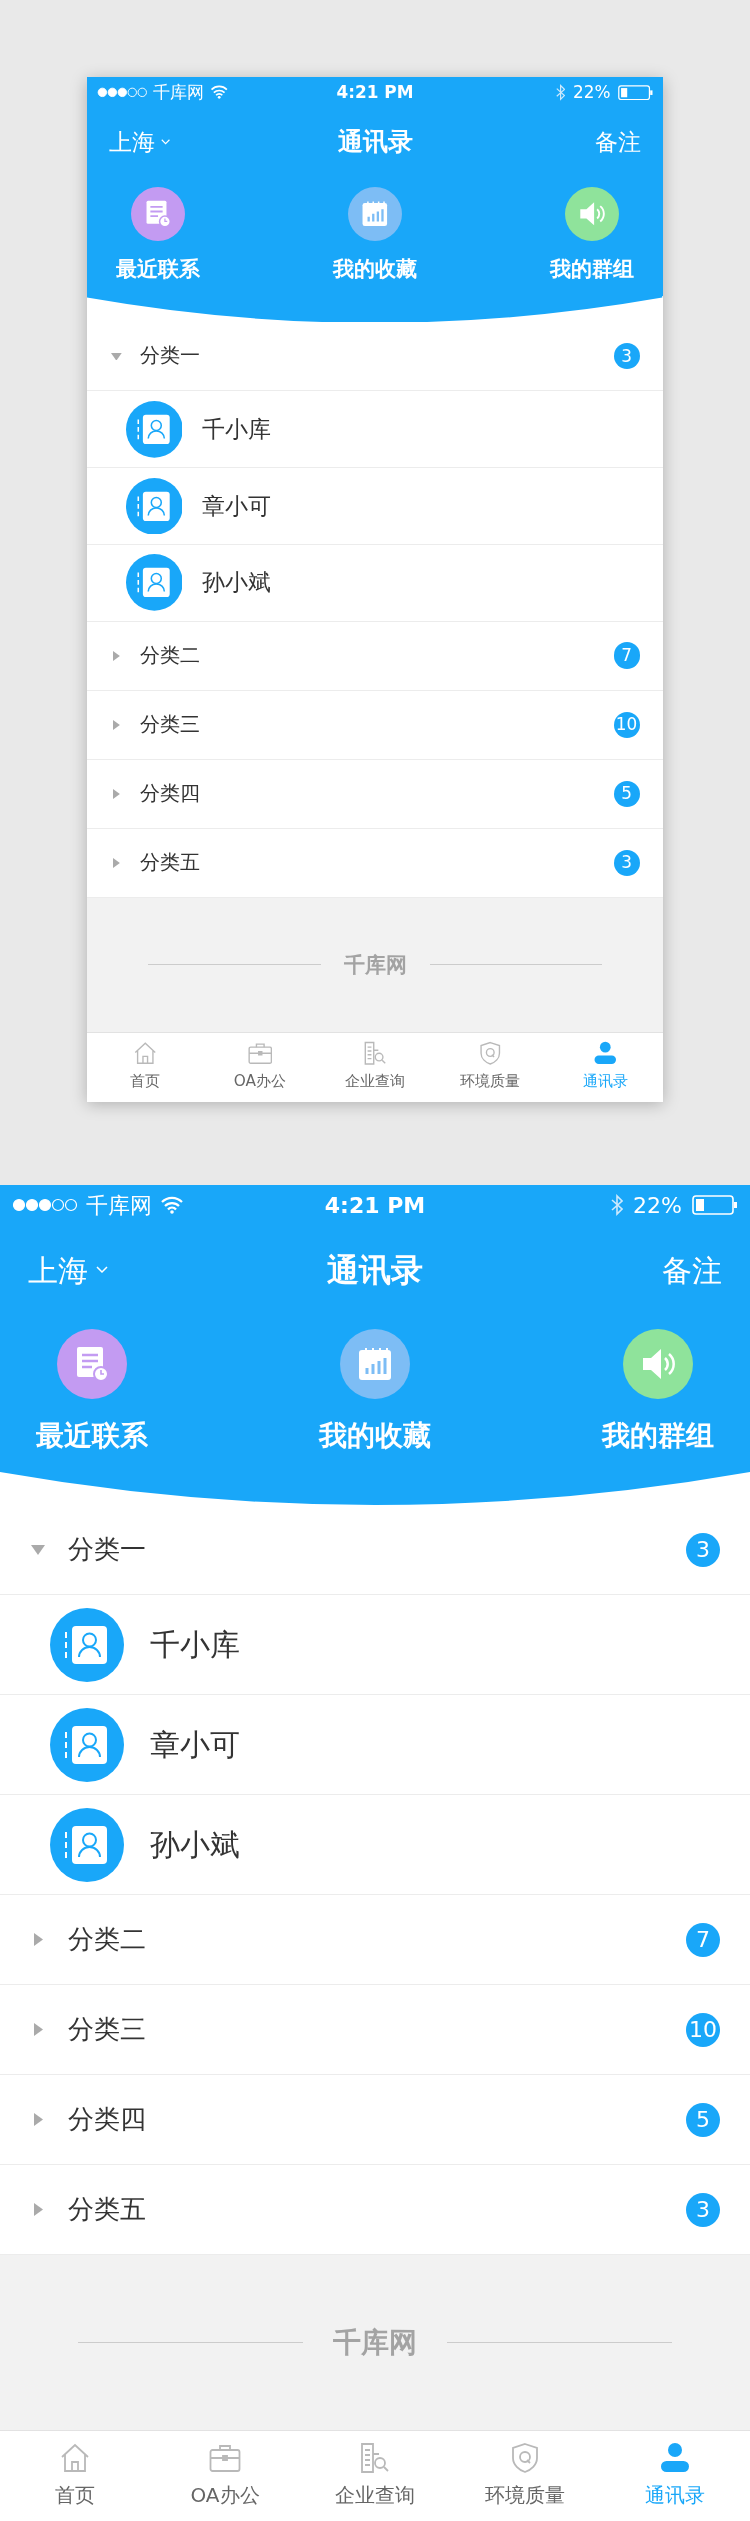 Image resolution: width=750 pixels, height=2521 pixels. I want to click on speaker-icon, so click(658, 1364).